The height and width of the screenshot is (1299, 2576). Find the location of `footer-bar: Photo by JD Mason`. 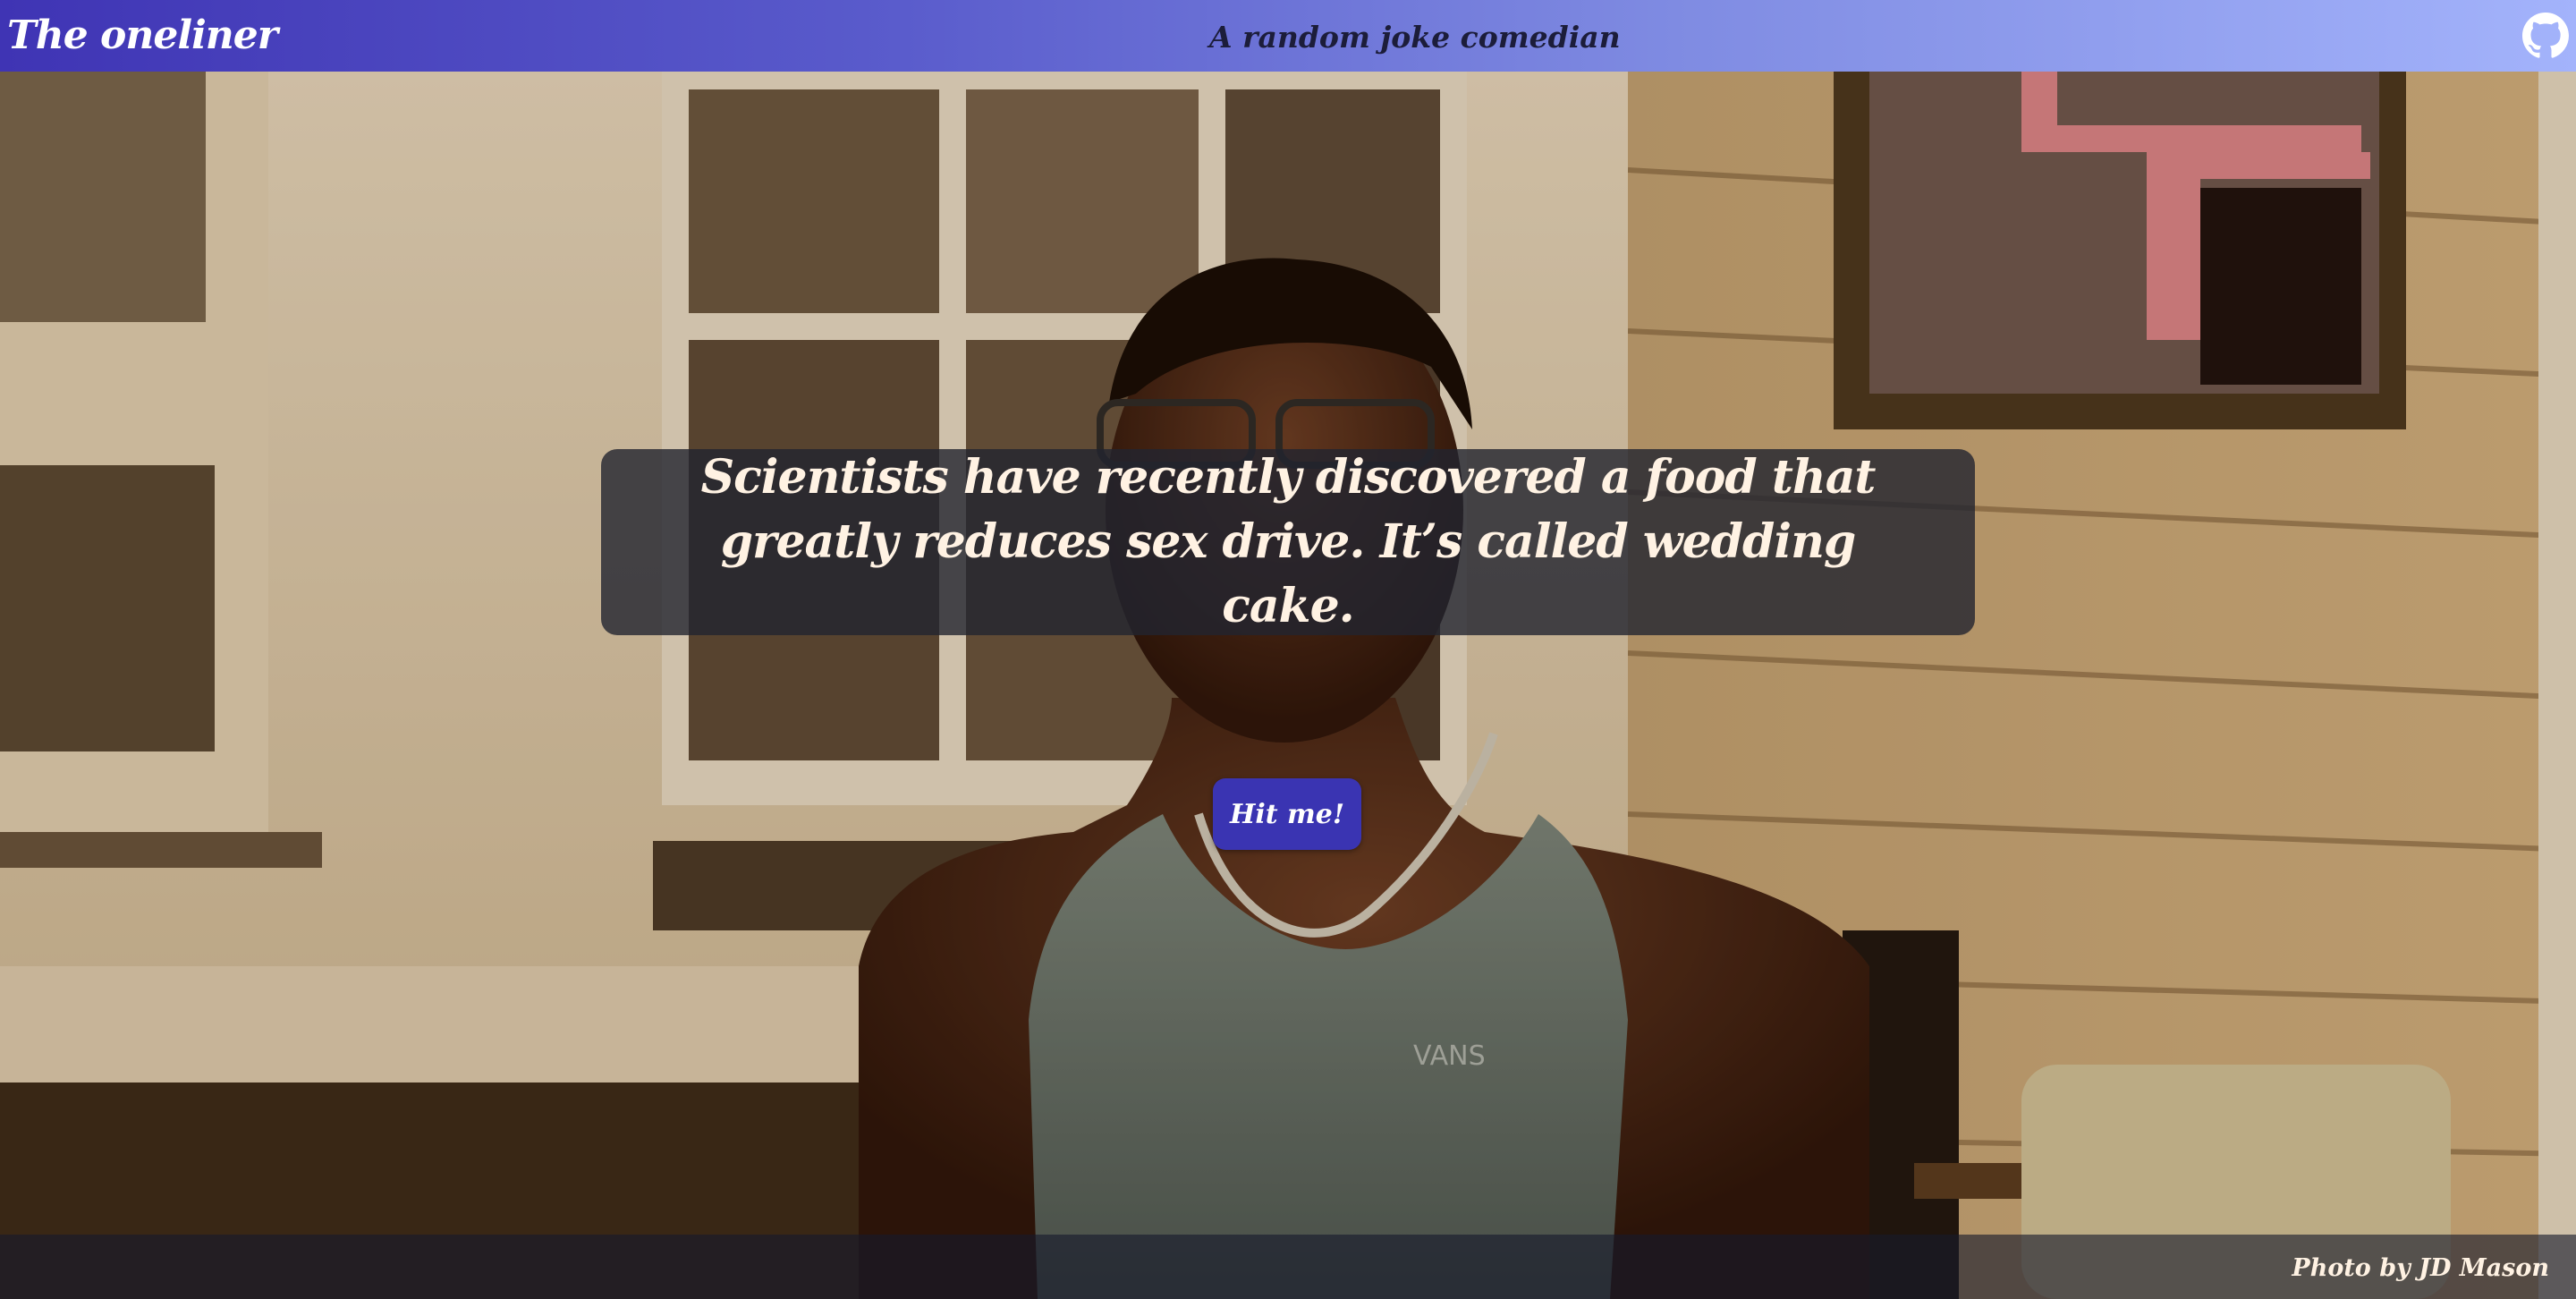

footer-bar: Photo by JD Mason is located at coordinates (1288, 1267).